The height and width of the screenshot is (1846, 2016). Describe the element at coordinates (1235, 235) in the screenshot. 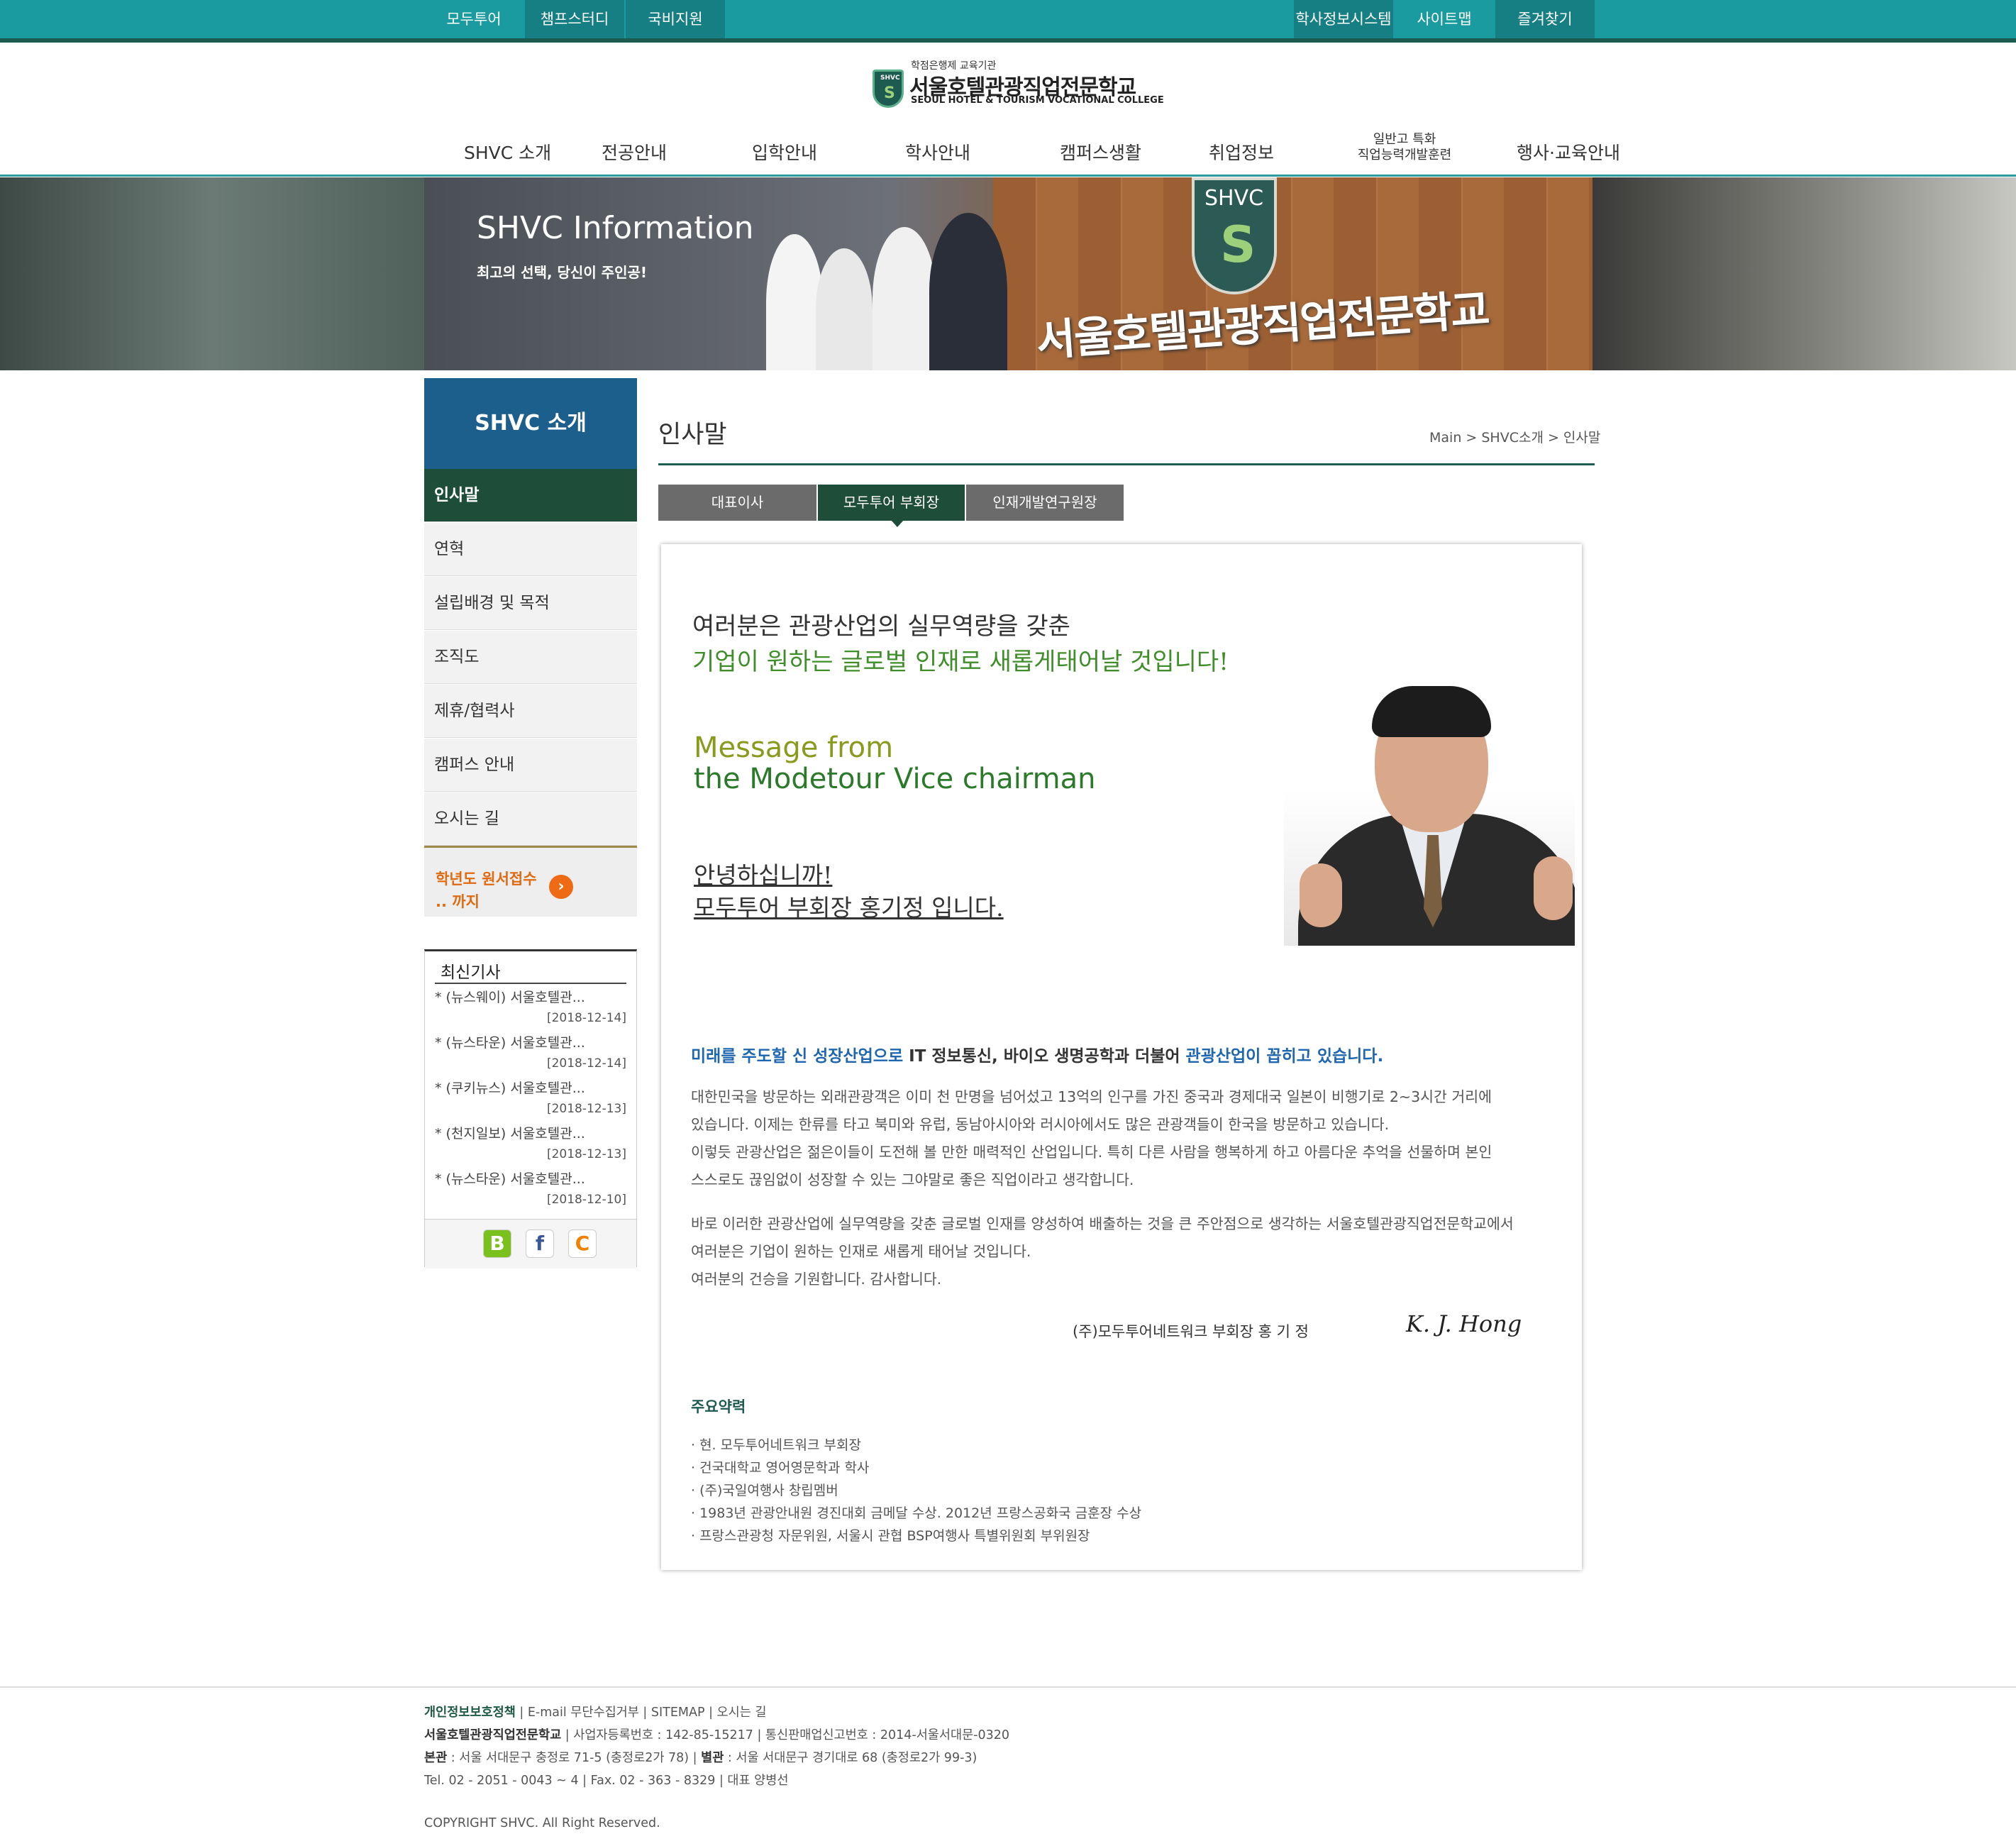

I see `banner-shvc-shield-icon: SHVC S` at that location.